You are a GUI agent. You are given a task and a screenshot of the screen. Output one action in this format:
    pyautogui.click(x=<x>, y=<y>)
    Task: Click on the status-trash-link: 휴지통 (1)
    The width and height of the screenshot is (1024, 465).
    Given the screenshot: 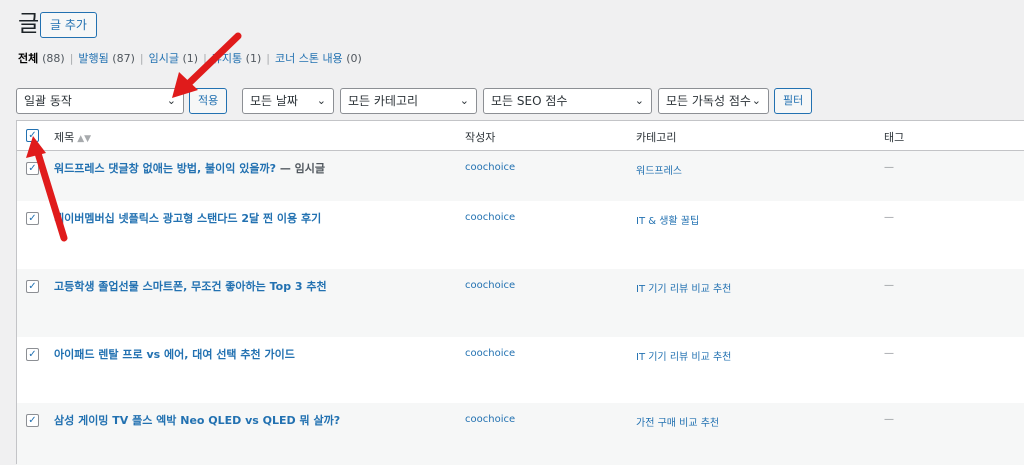 What is the action you would take?
    pyautogui.click(x=236, y=58)
    